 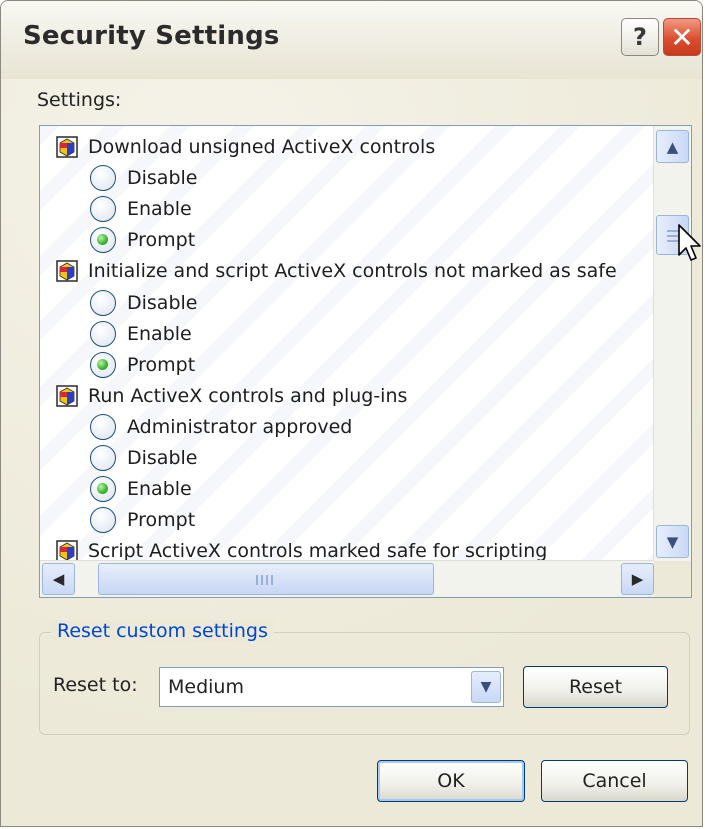 What do you see at coordinates (451, 781) in the screenshot?
I see `ok-button: OK` at bounding box center [451, 781].